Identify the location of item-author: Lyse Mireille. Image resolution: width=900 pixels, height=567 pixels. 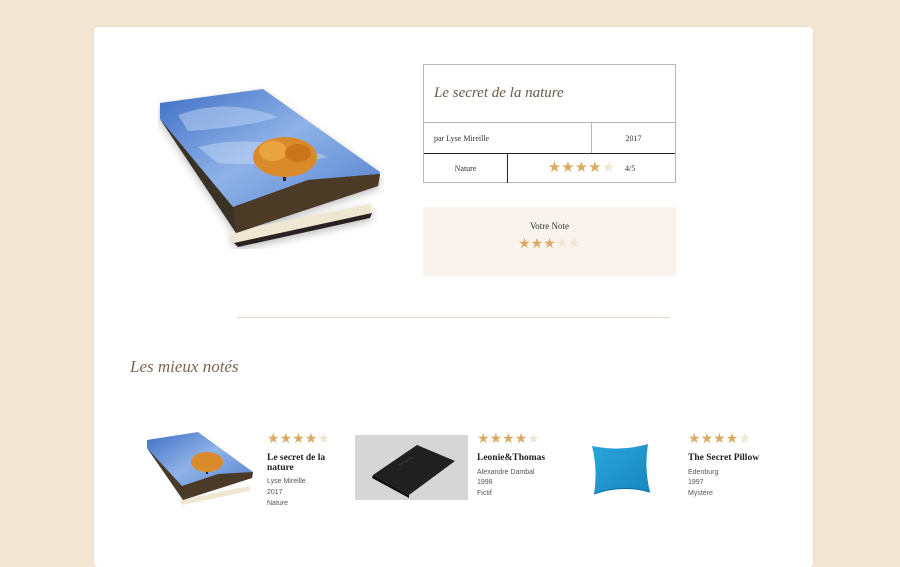
(286, 481).